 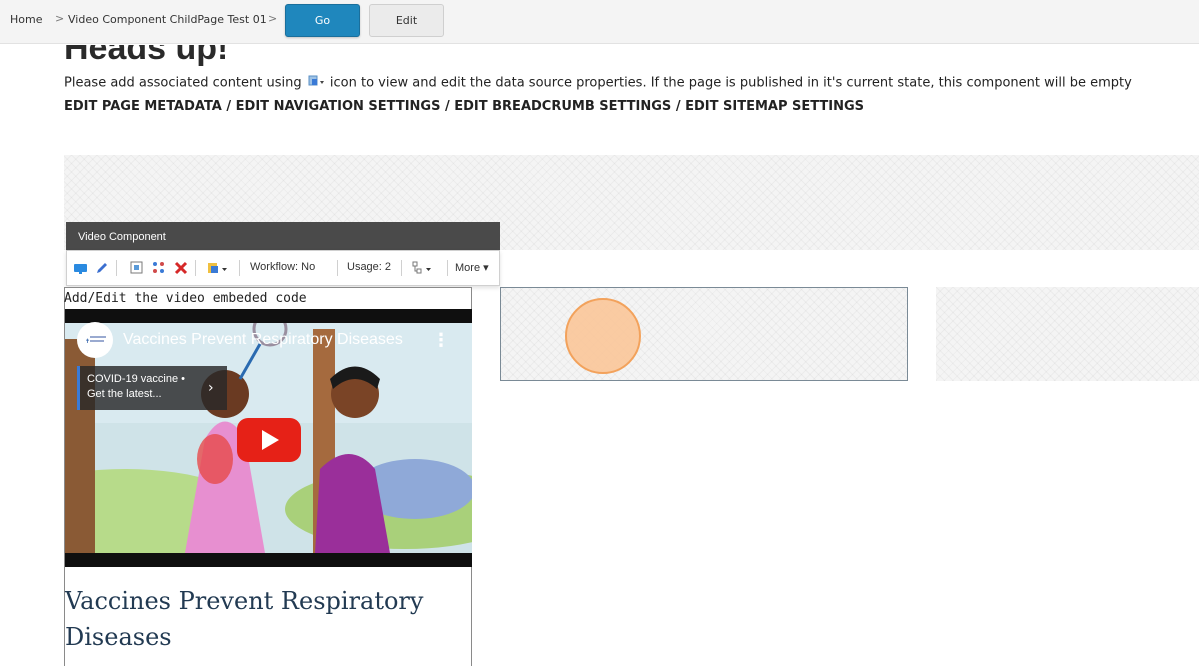 What do you see at coordinates (159, 268) in the screenshot?
I see `sort-icon` at bounding box center [159, 268].